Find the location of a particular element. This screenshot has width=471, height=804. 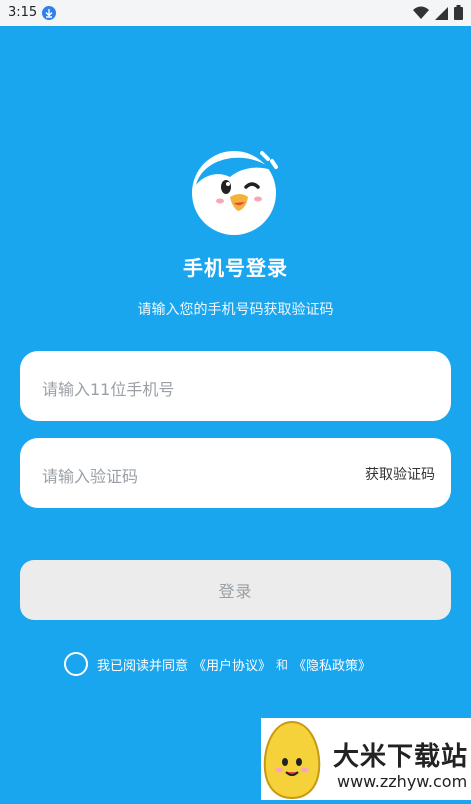

cell-signal-icon is located at coordinates (441, 14).